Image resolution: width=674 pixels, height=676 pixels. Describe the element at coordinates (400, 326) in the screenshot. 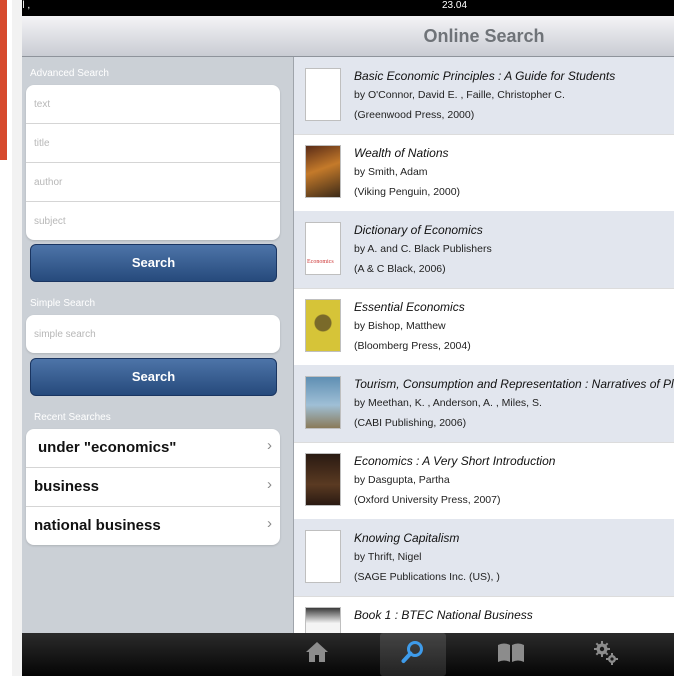

I see `result-author: by Bishop, Matthew` at that location.